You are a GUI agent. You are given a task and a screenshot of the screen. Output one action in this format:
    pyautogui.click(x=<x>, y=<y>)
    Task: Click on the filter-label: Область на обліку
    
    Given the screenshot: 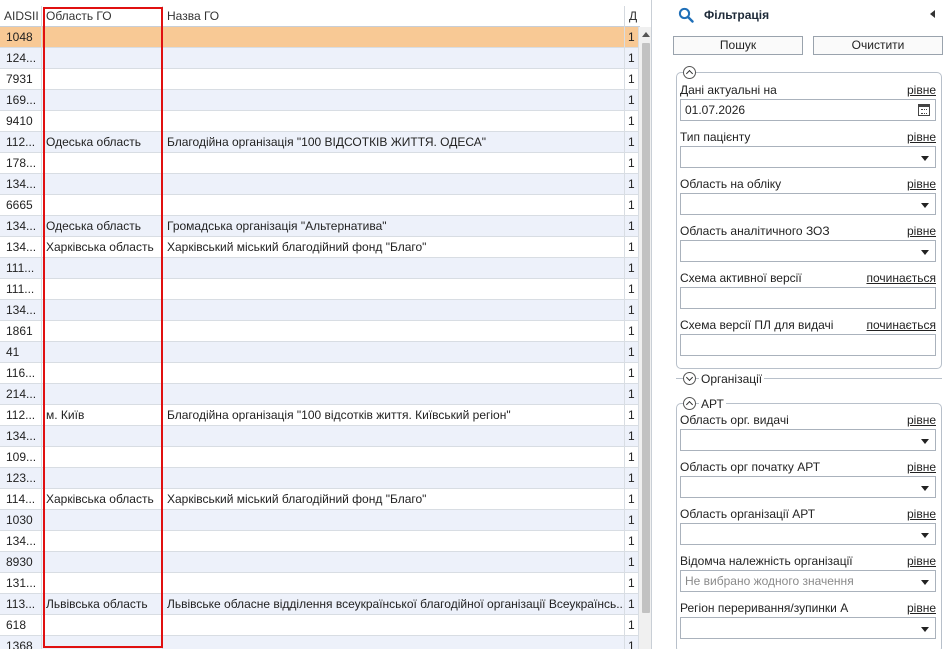 What is the action you would take?
    pyautogui.click(x=731, y=184)
    